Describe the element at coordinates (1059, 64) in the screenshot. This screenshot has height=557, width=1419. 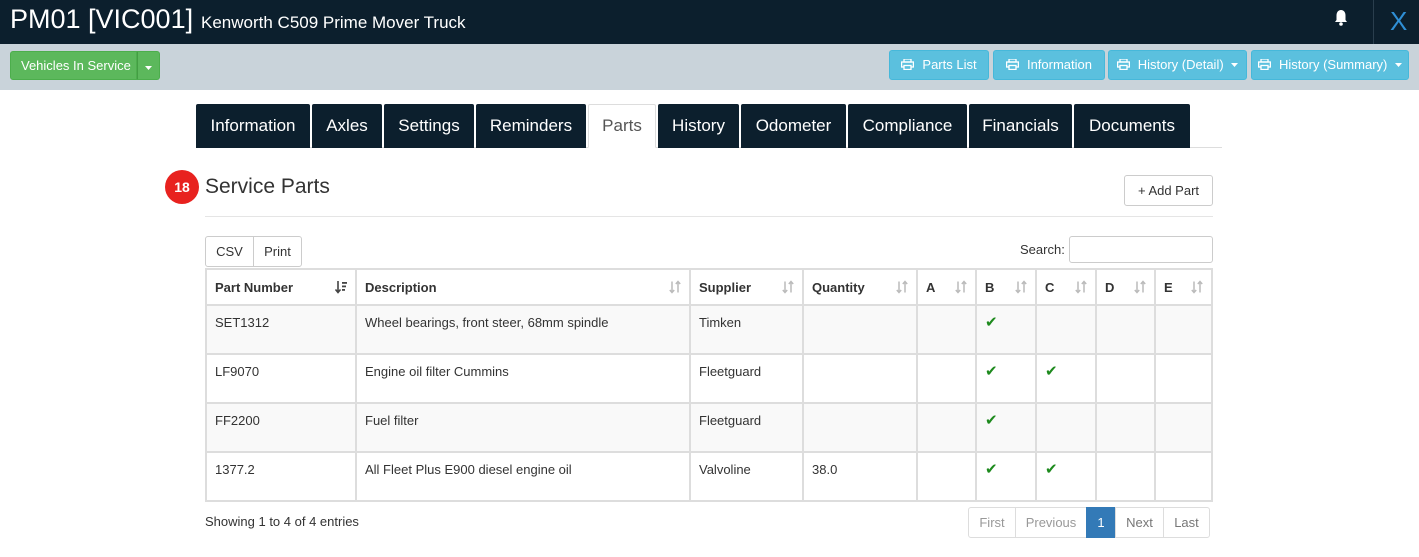
I see `information-label: Information` at that location.